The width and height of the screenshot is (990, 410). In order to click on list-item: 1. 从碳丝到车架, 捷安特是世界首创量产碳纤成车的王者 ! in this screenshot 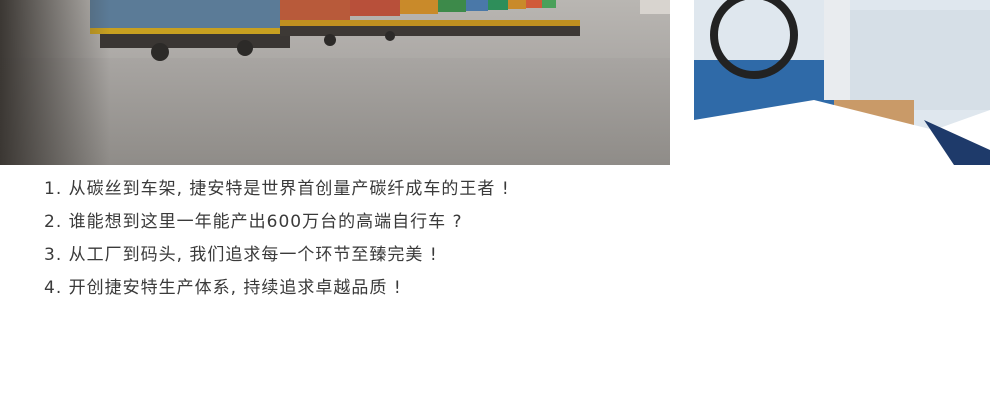, I will do `click(277, 189)`.